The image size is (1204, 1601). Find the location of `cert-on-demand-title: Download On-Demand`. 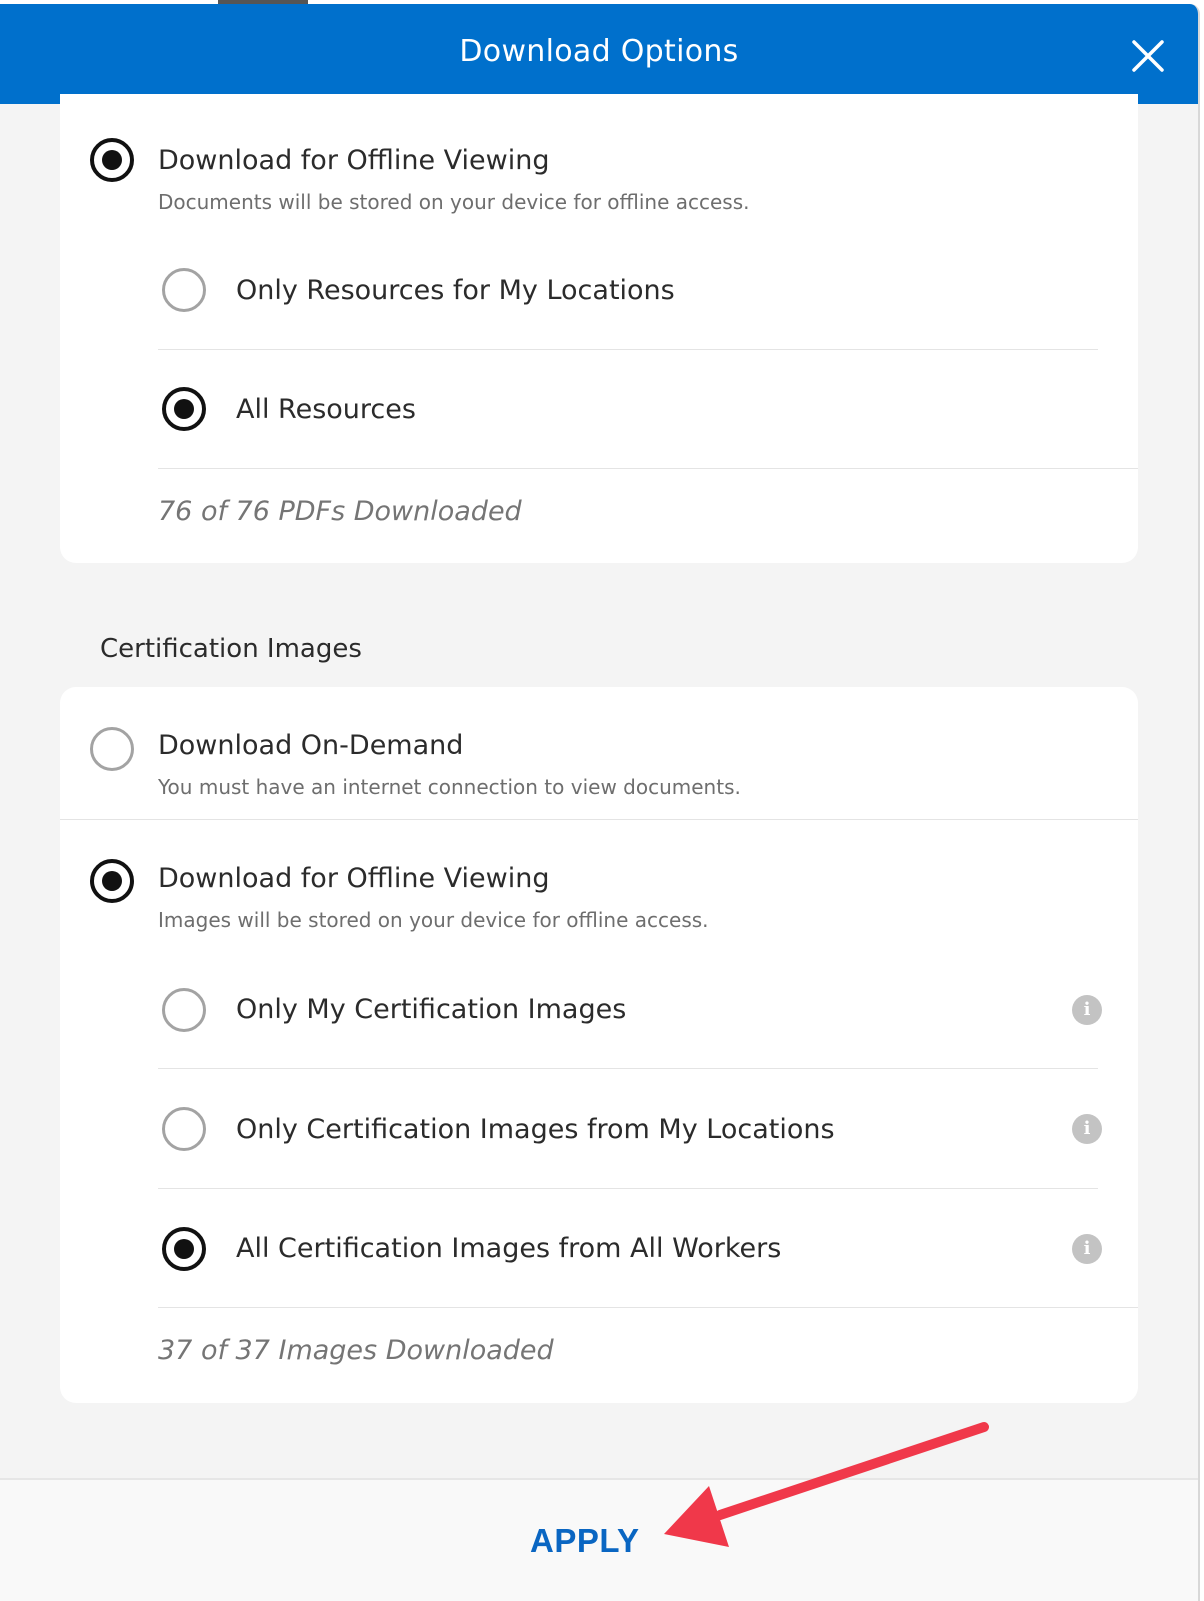

cert-on-demand-title: Download On-Demand is located at coordinates (311, 745).